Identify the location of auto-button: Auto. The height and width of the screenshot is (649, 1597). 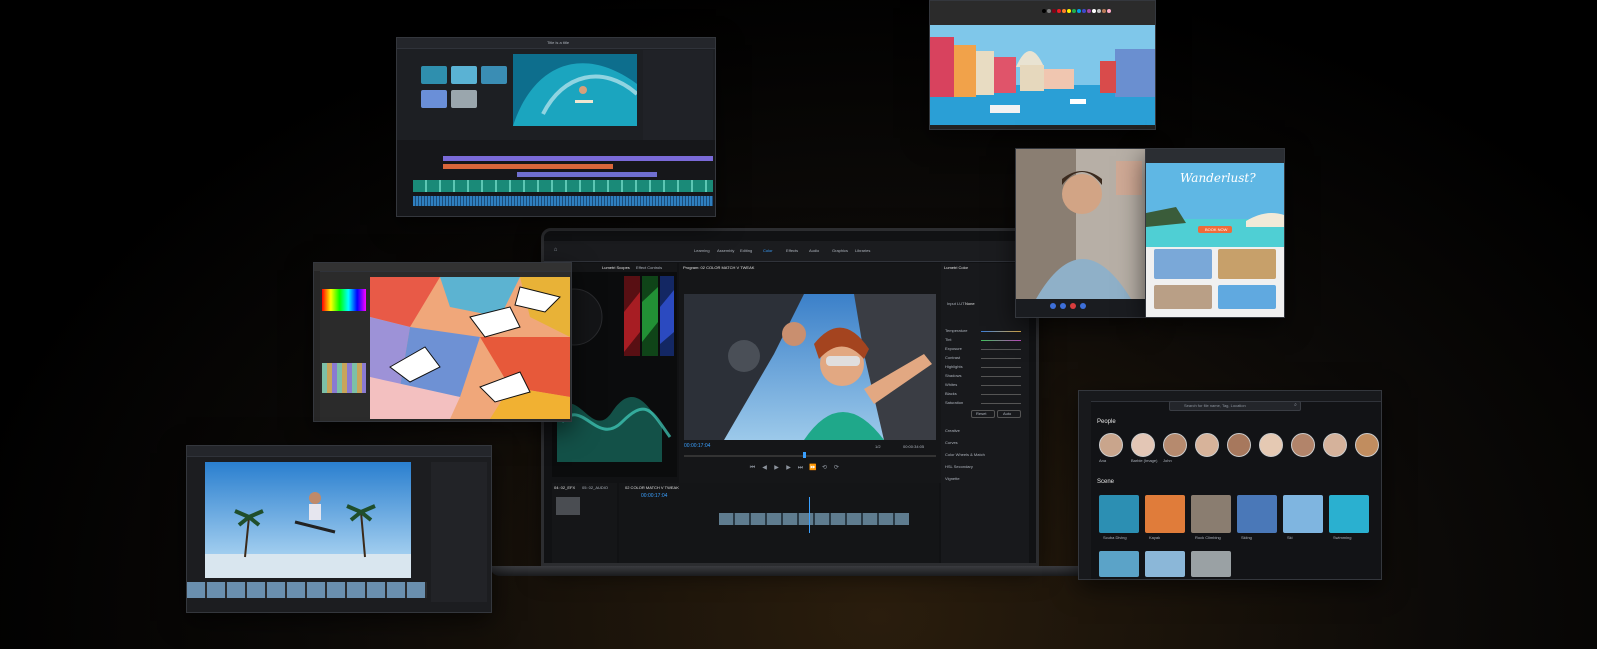
(1009, 414).